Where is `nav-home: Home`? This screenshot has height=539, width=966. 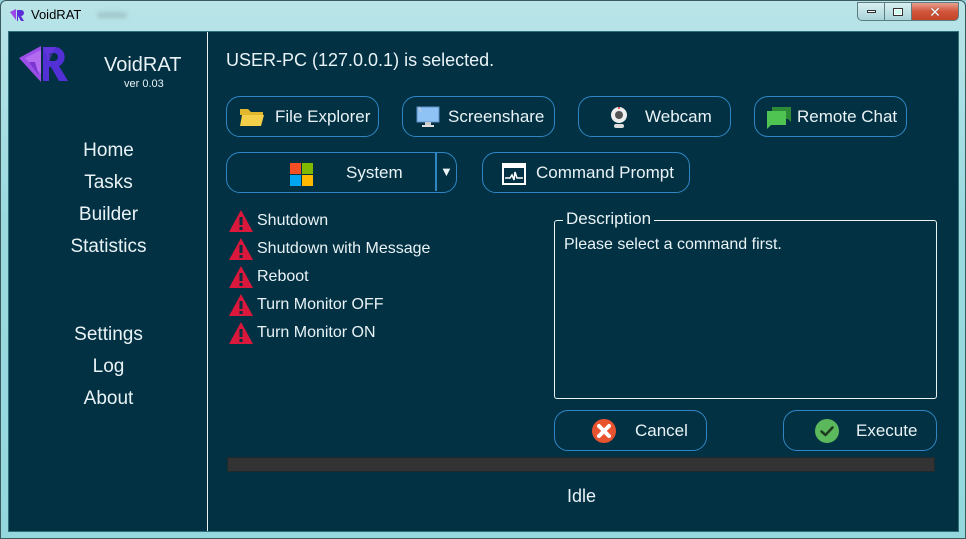 nav-home: Home is located at coordinates (108, 151).